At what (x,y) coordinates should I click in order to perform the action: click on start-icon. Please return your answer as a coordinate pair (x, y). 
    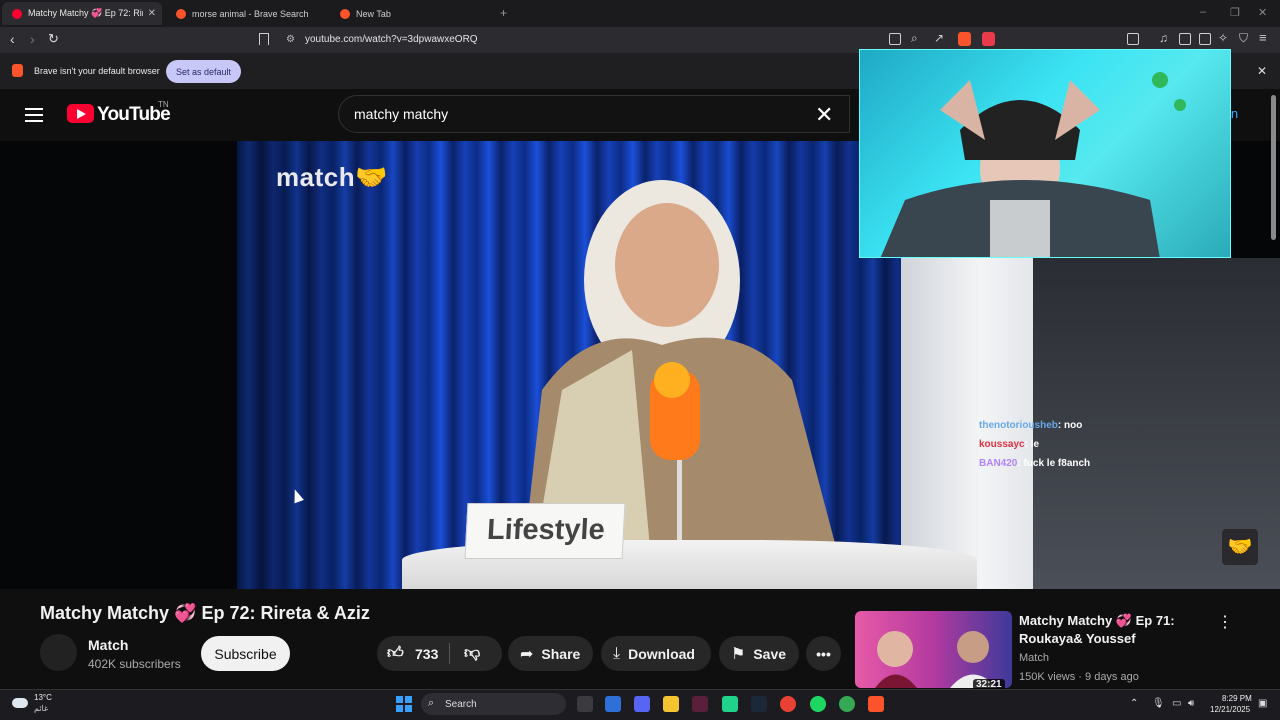
    Looking at the image, I should click on (404, 704).